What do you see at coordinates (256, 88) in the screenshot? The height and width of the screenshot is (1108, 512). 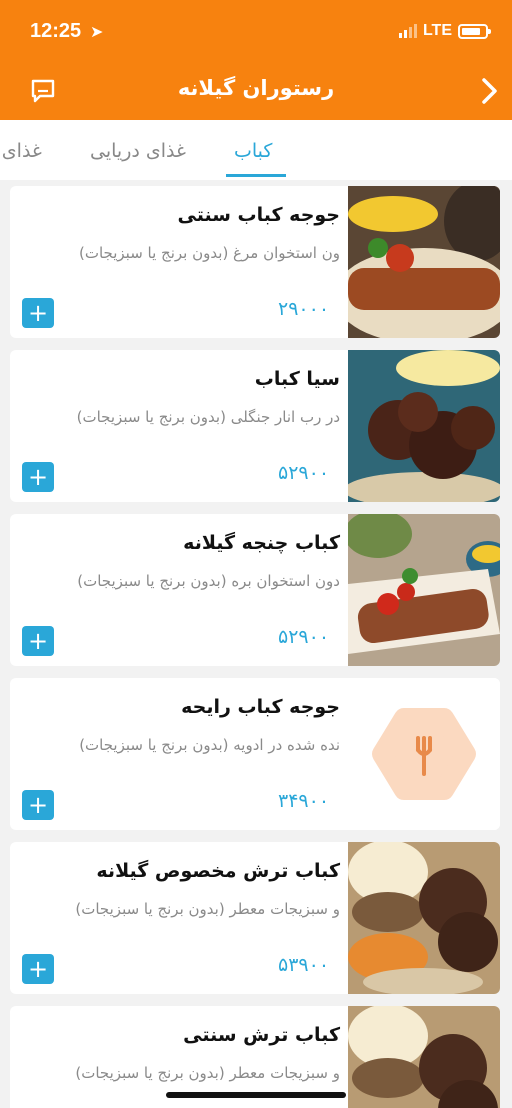 I see `page-title: رستوران گیلانه` at bounding box center [256, 88].